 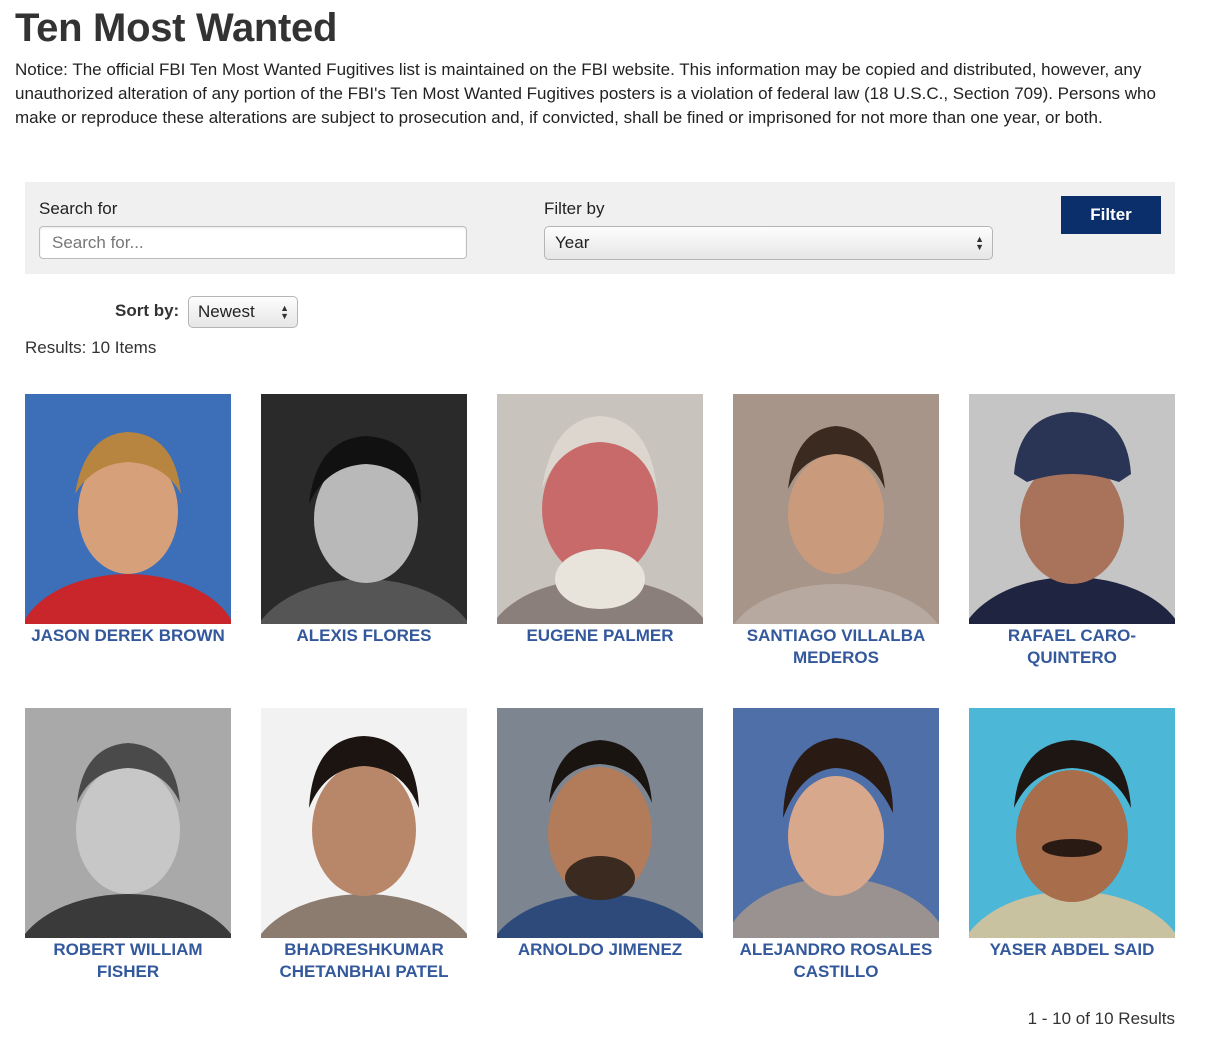 I want to click on search-label: Search for, so click(x=78, y=208).